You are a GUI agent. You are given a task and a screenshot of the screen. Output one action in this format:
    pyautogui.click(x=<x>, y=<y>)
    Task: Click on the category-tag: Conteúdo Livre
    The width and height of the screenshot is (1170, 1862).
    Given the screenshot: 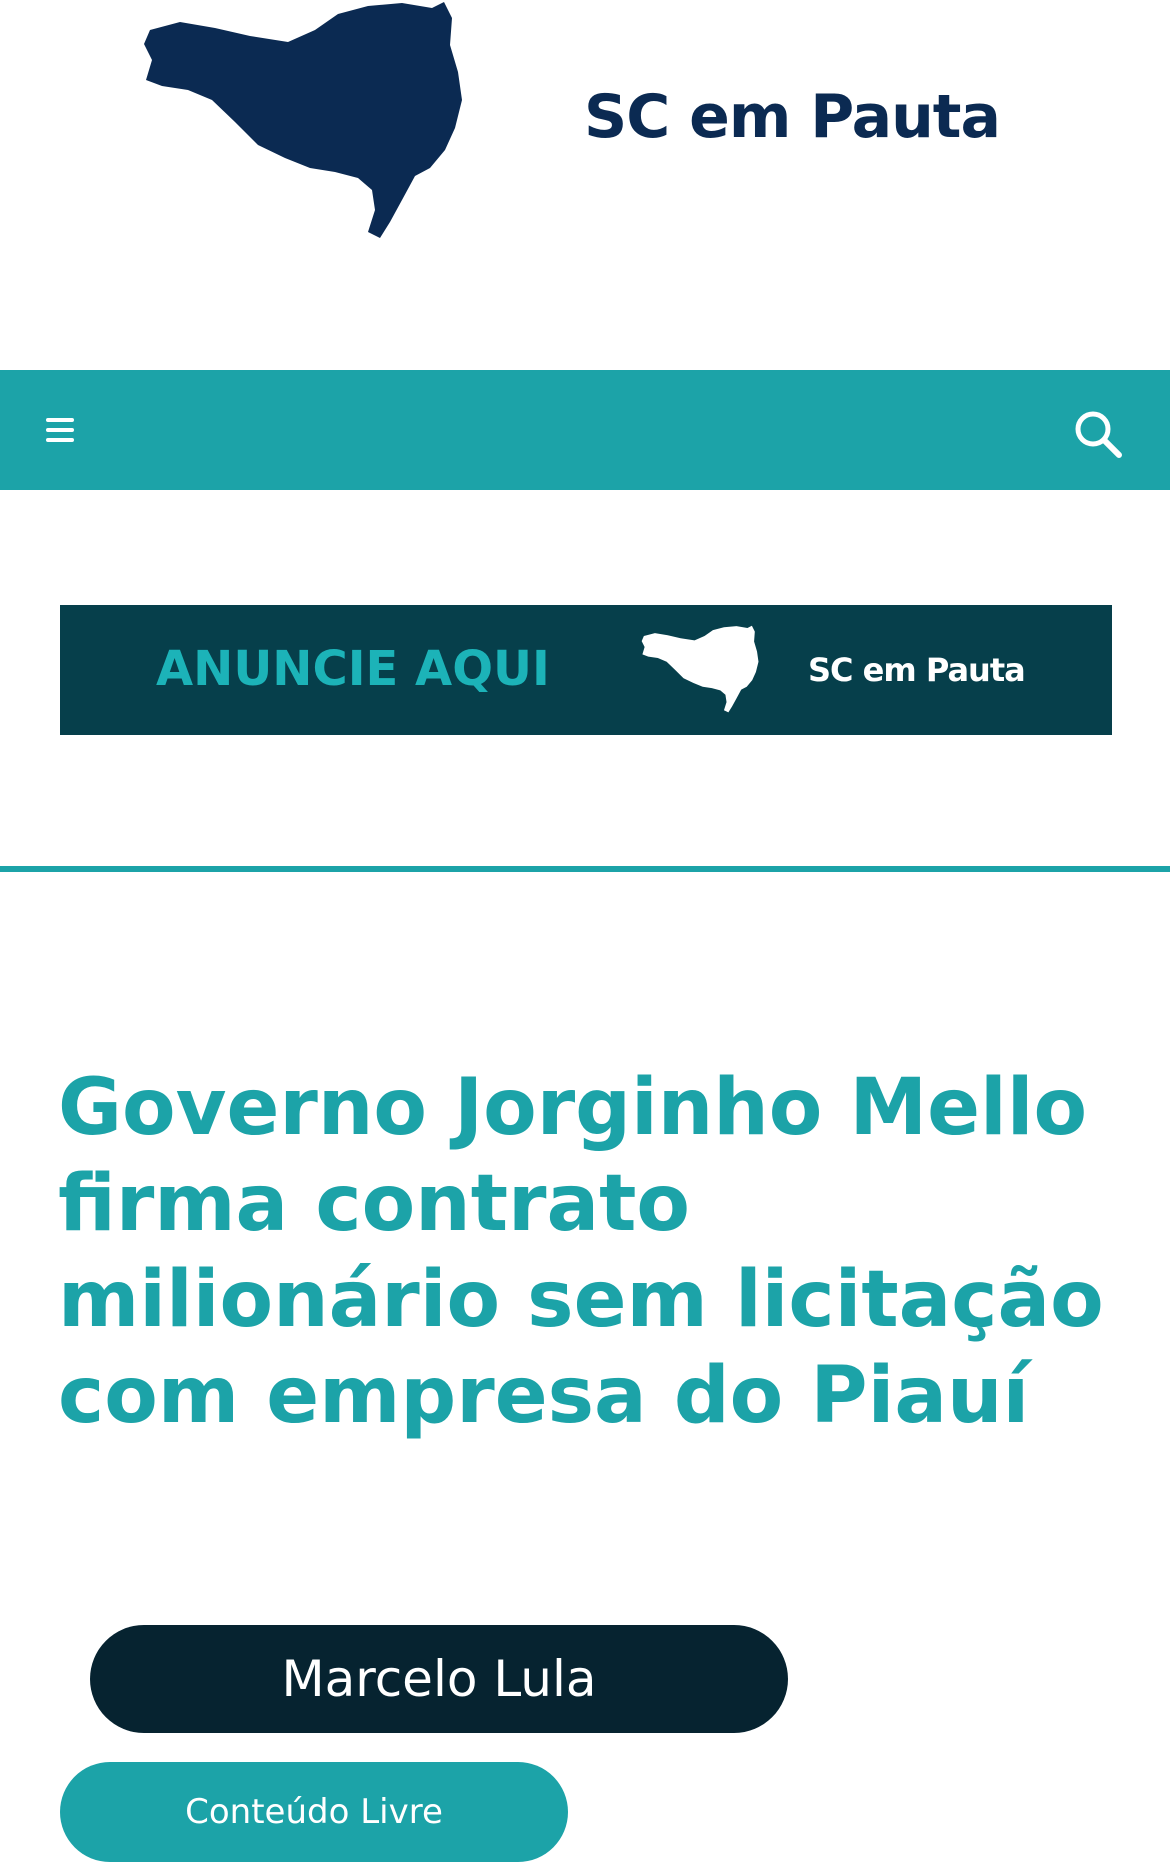 What is the action you would take?
    pyautogui.click(x=314, y=1812)
    